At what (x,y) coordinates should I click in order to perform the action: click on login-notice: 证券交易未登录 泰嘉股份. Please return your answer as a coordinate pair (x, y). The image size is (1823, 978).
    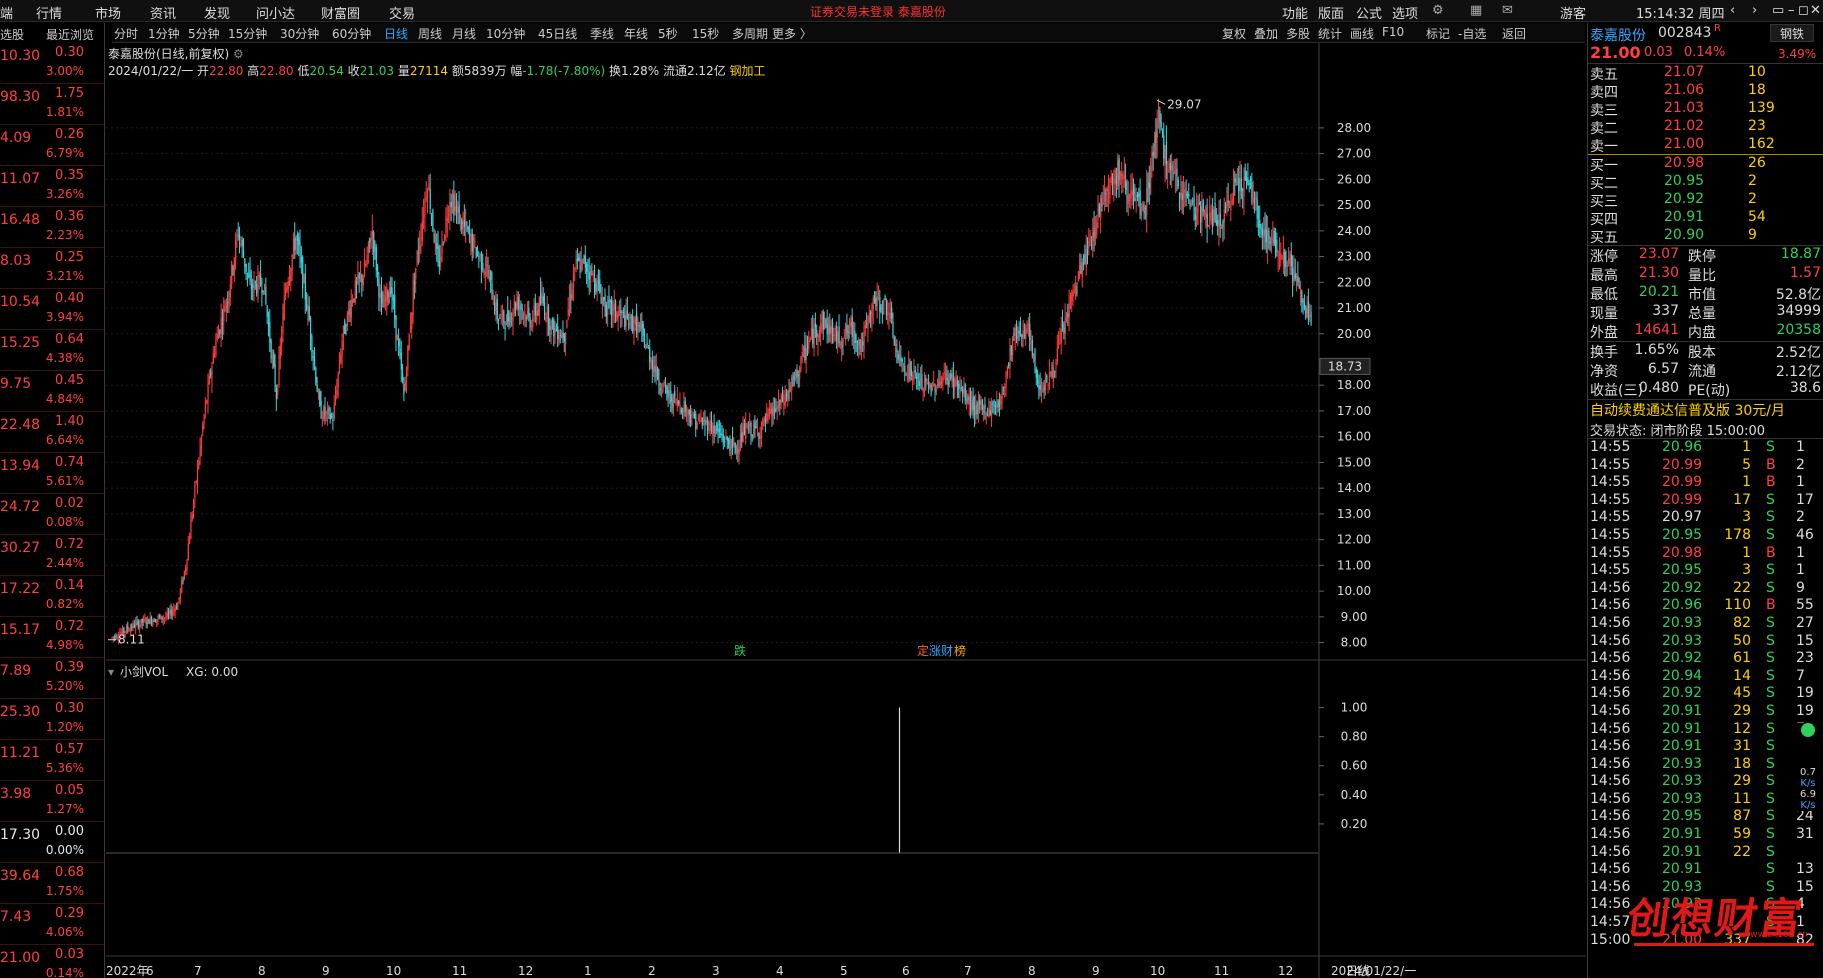
    Looking at the image, I should click on (878, 11).